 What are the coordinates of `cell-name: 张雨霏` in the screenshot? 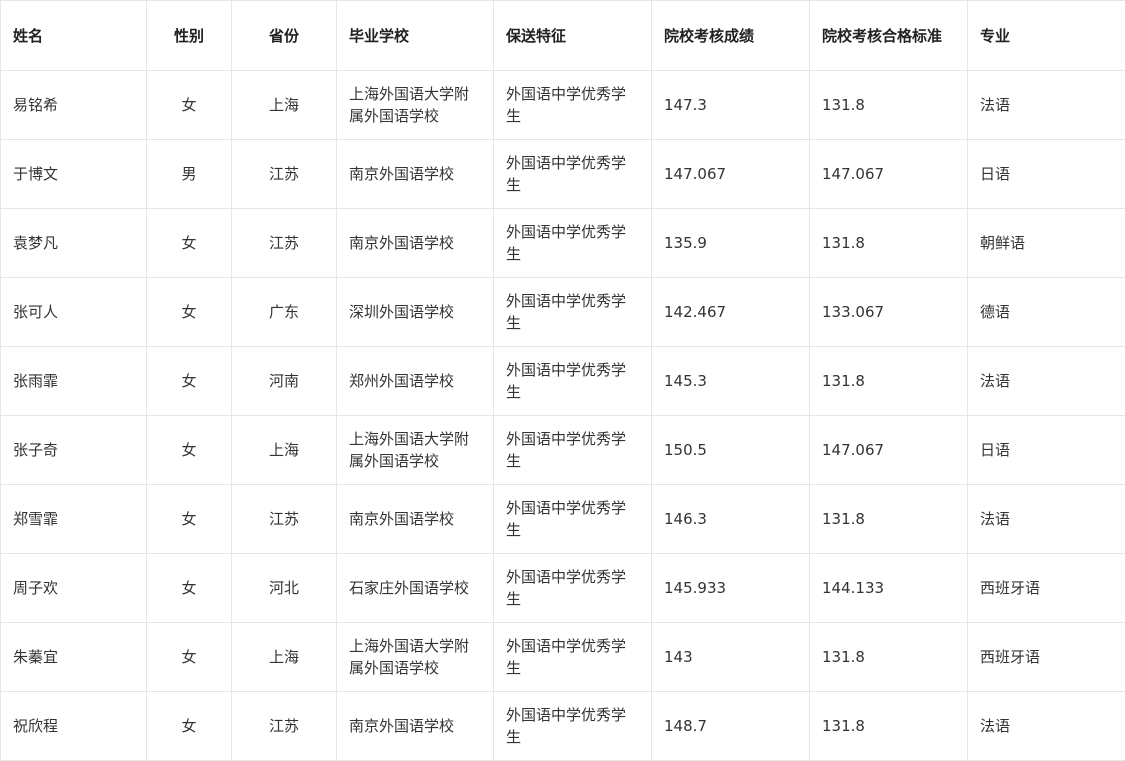 It's located at (74, 381).